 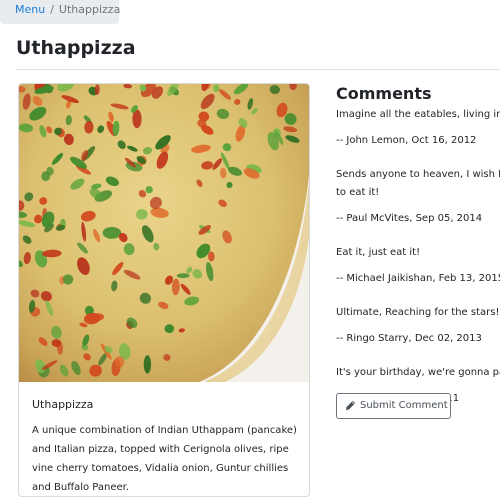 What do you see at coordinates (404, 405) in the screenshot?
I see `submit-comment-label: Submit Comment` at bounding box center [404, 405].